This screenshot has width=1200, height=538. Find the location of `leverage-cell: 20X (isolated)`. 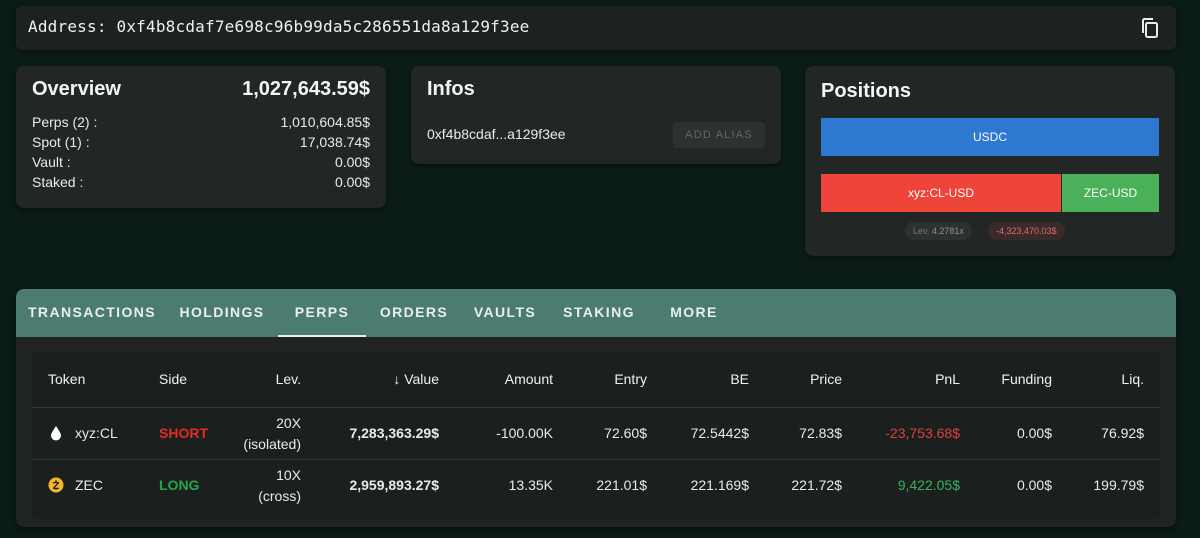

leverage-cell: 20X (isolated) is located at coordinates (251, 434).